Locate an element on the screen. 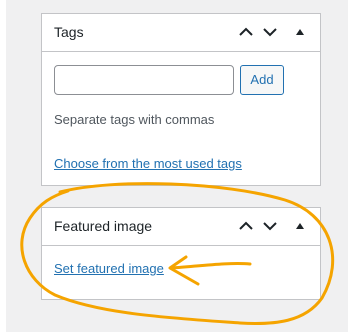 The width and height of the screenshot is (348, 332). editor-edge is located at coordinates (3, 166).